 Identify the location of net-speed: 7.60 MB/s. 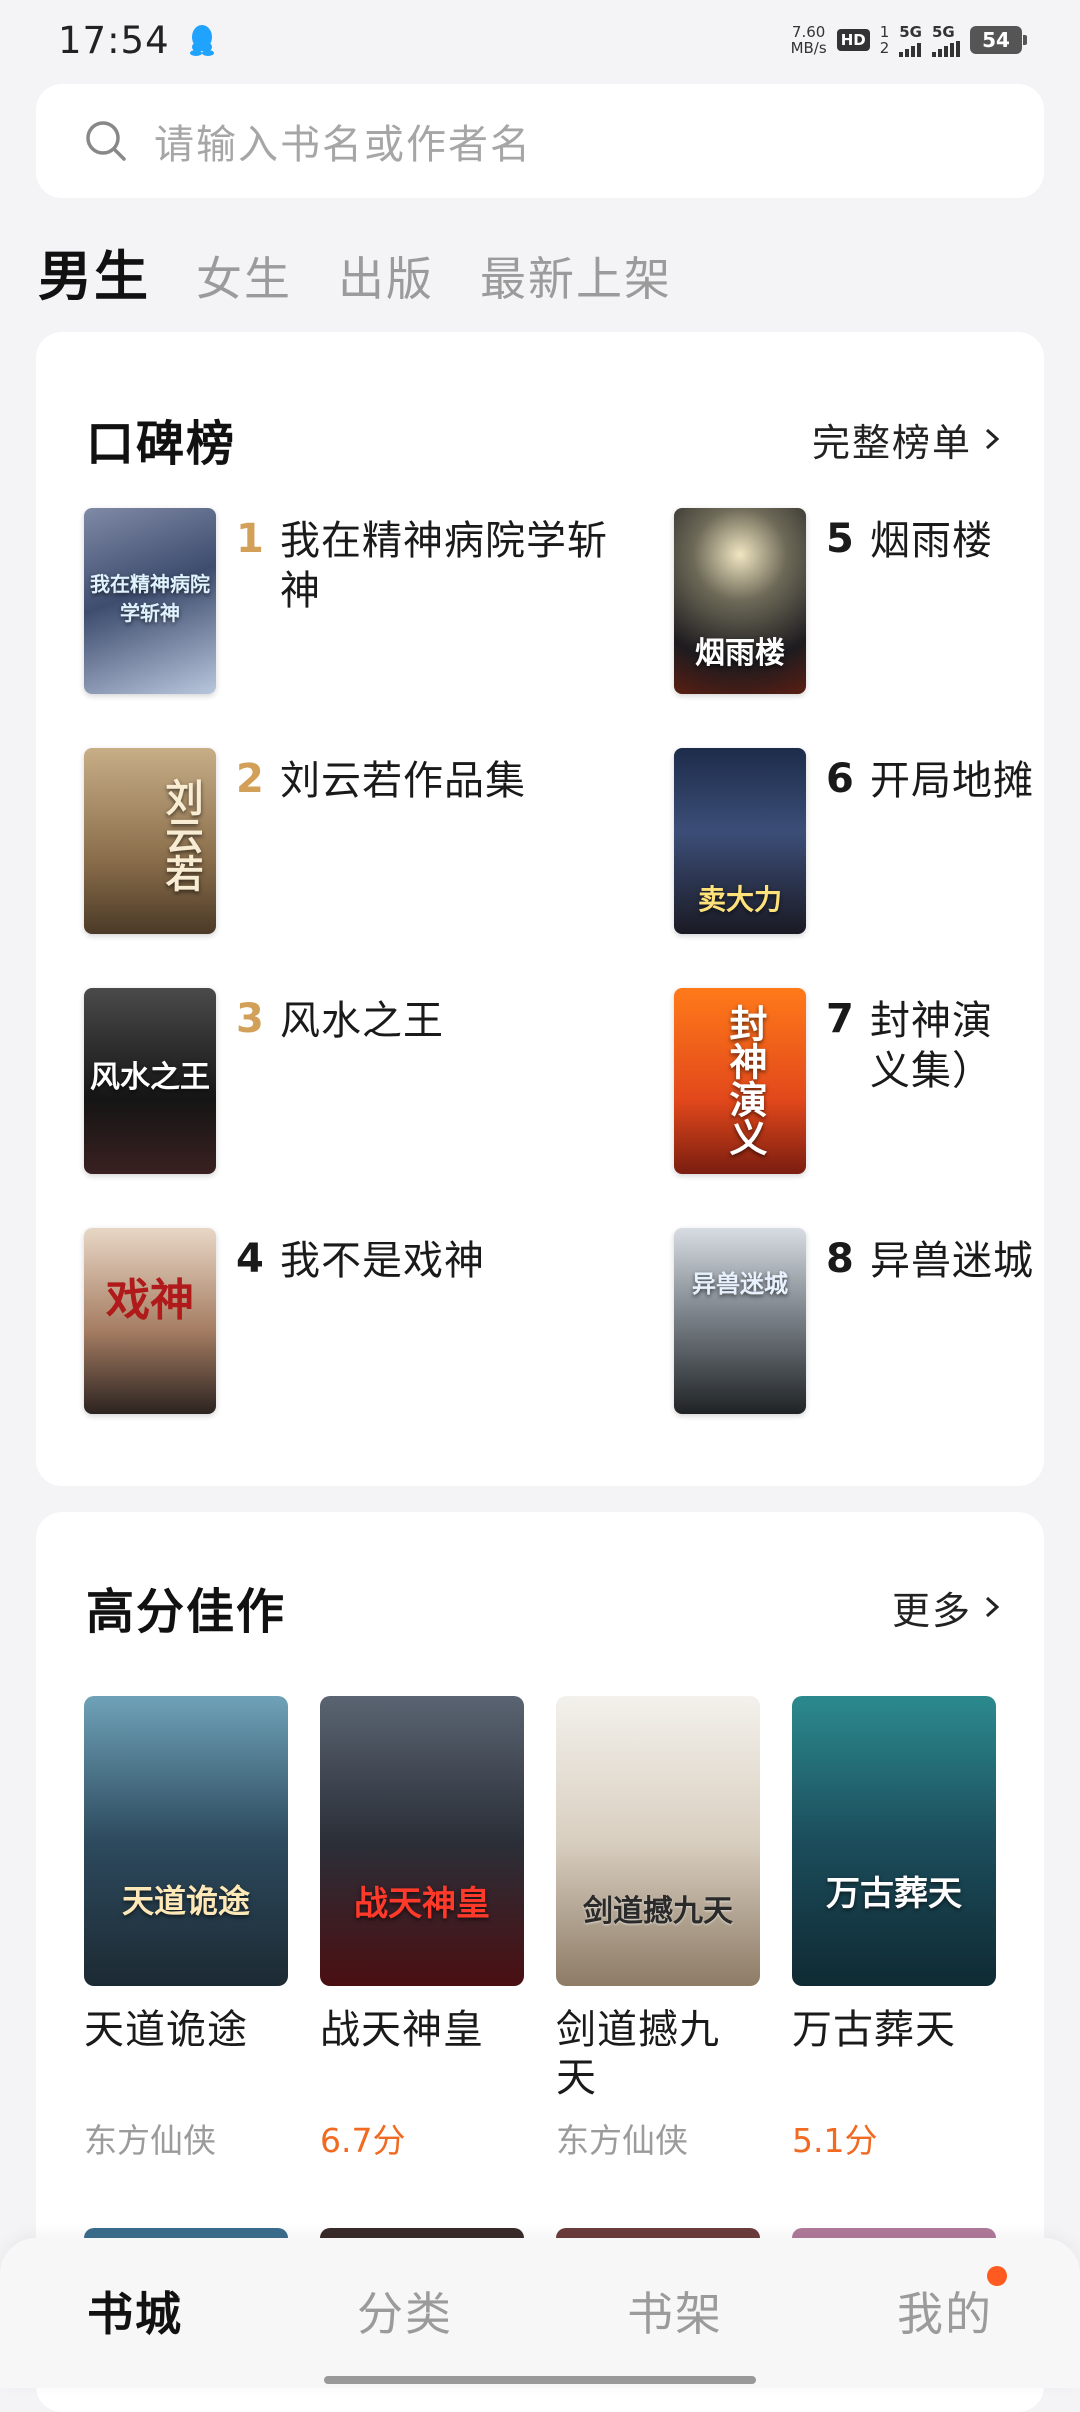
(809, 40).